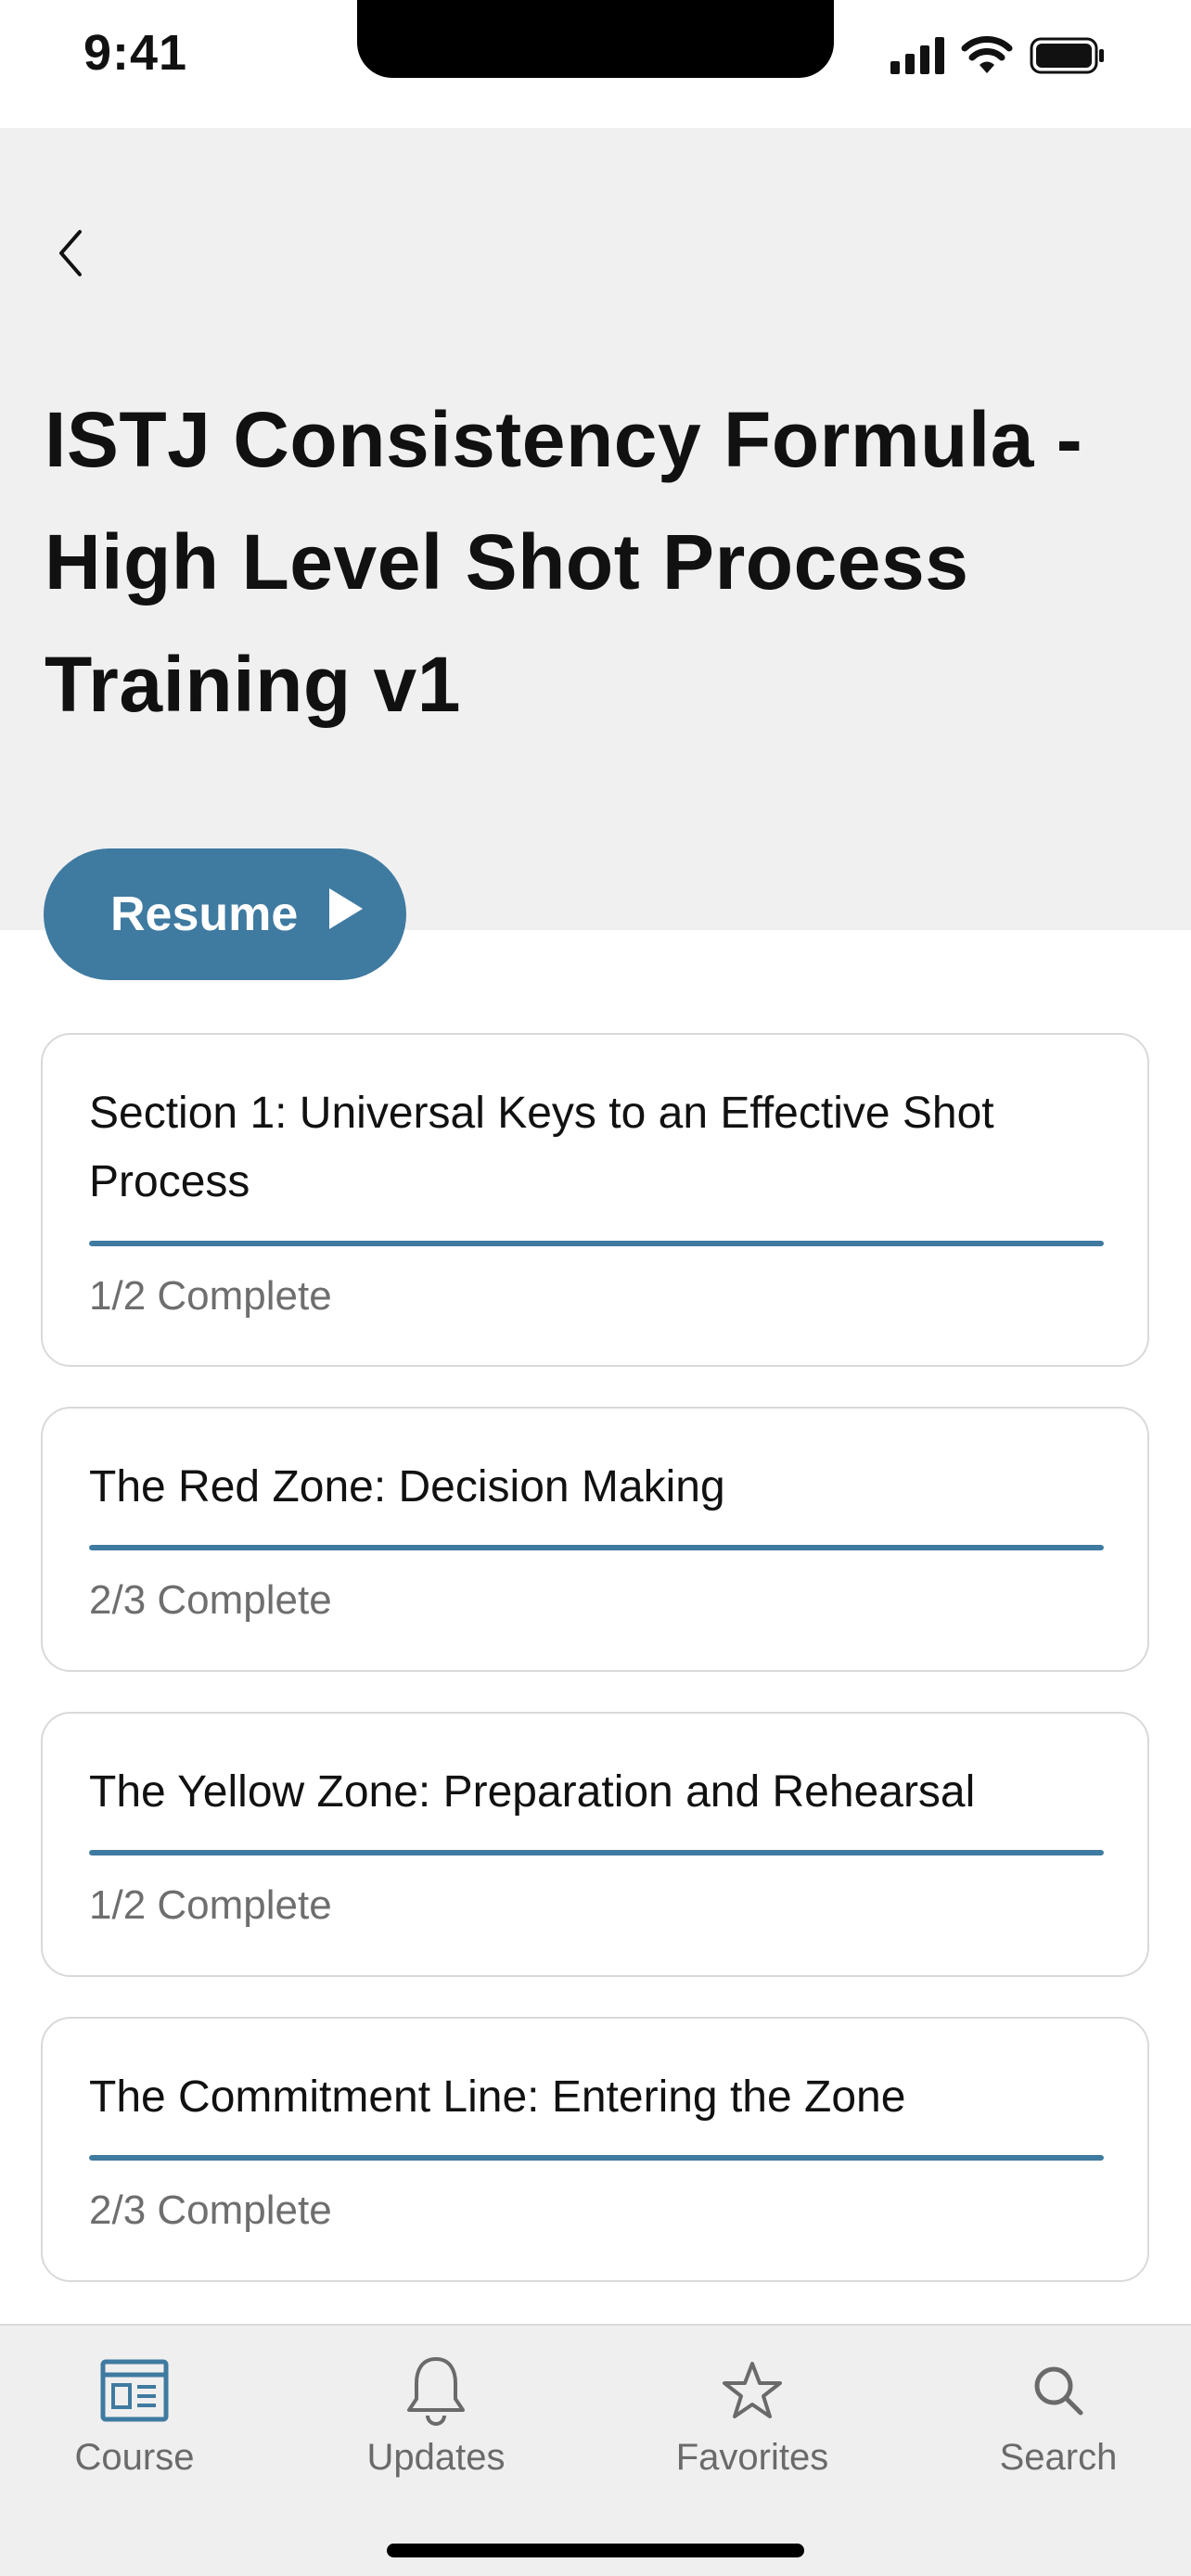 The width and height of the screenshot is (1191, 2576). Describe the element at coordinates (1068, 58) in the screenshot. I see `battery-icon` at that location.